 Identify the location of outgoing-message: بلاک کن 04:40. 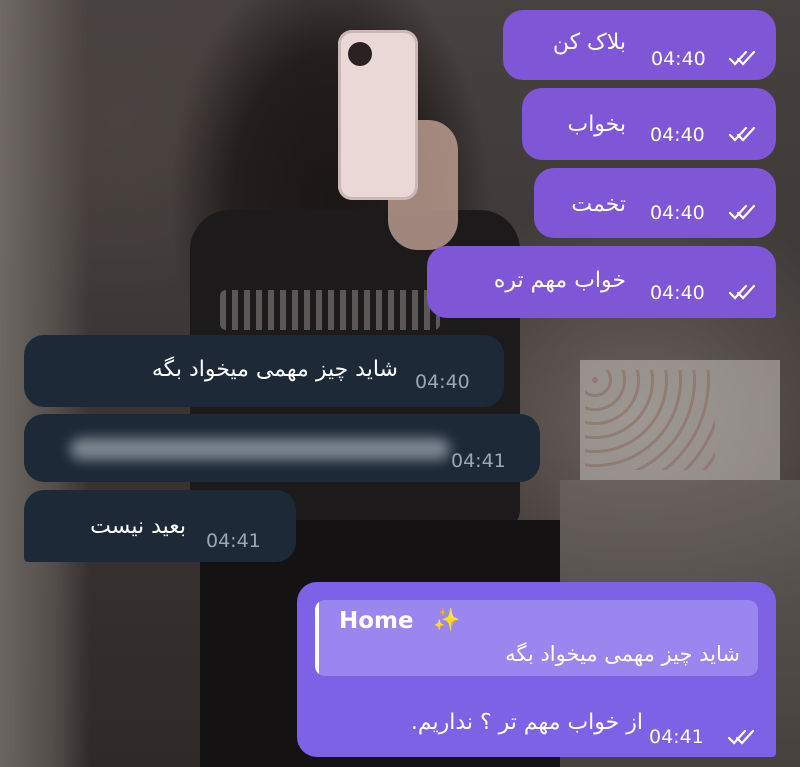
(639, 45).